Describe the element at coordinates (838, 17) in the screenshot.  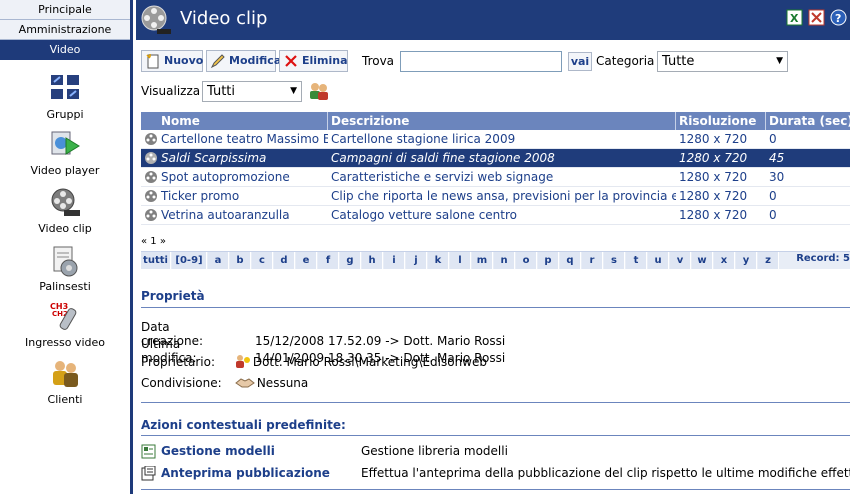
I see `help-icon: ?` at that location.